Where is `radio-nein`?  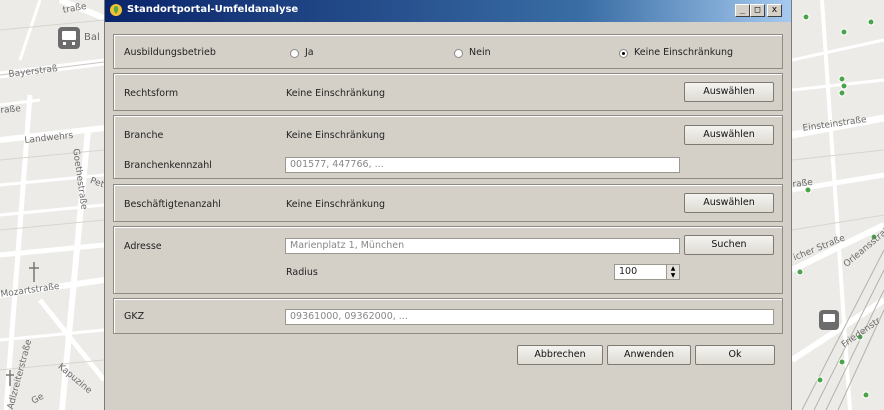
radio-nein is located at coordinates (458, 53).